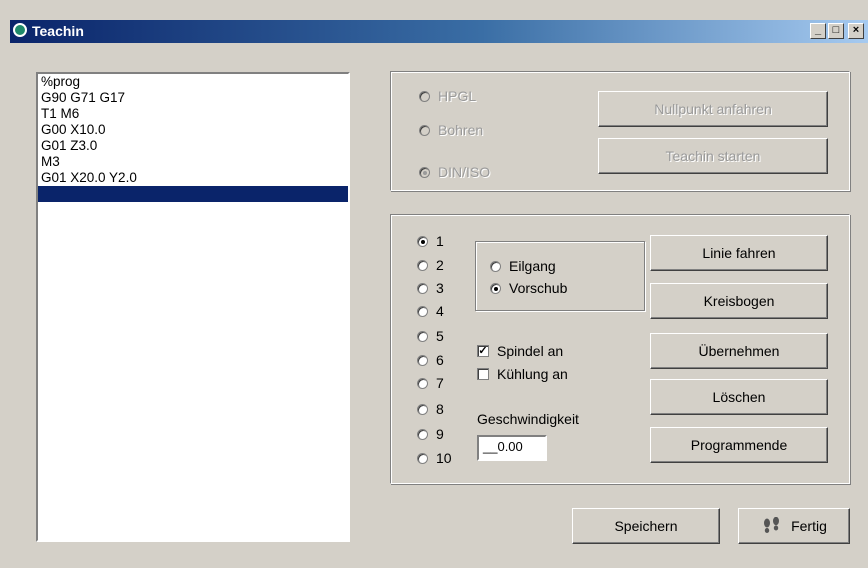  Describe the element at coordinates (193, 114) in the screenshot. I see `program-line: T1 M6` at that location.